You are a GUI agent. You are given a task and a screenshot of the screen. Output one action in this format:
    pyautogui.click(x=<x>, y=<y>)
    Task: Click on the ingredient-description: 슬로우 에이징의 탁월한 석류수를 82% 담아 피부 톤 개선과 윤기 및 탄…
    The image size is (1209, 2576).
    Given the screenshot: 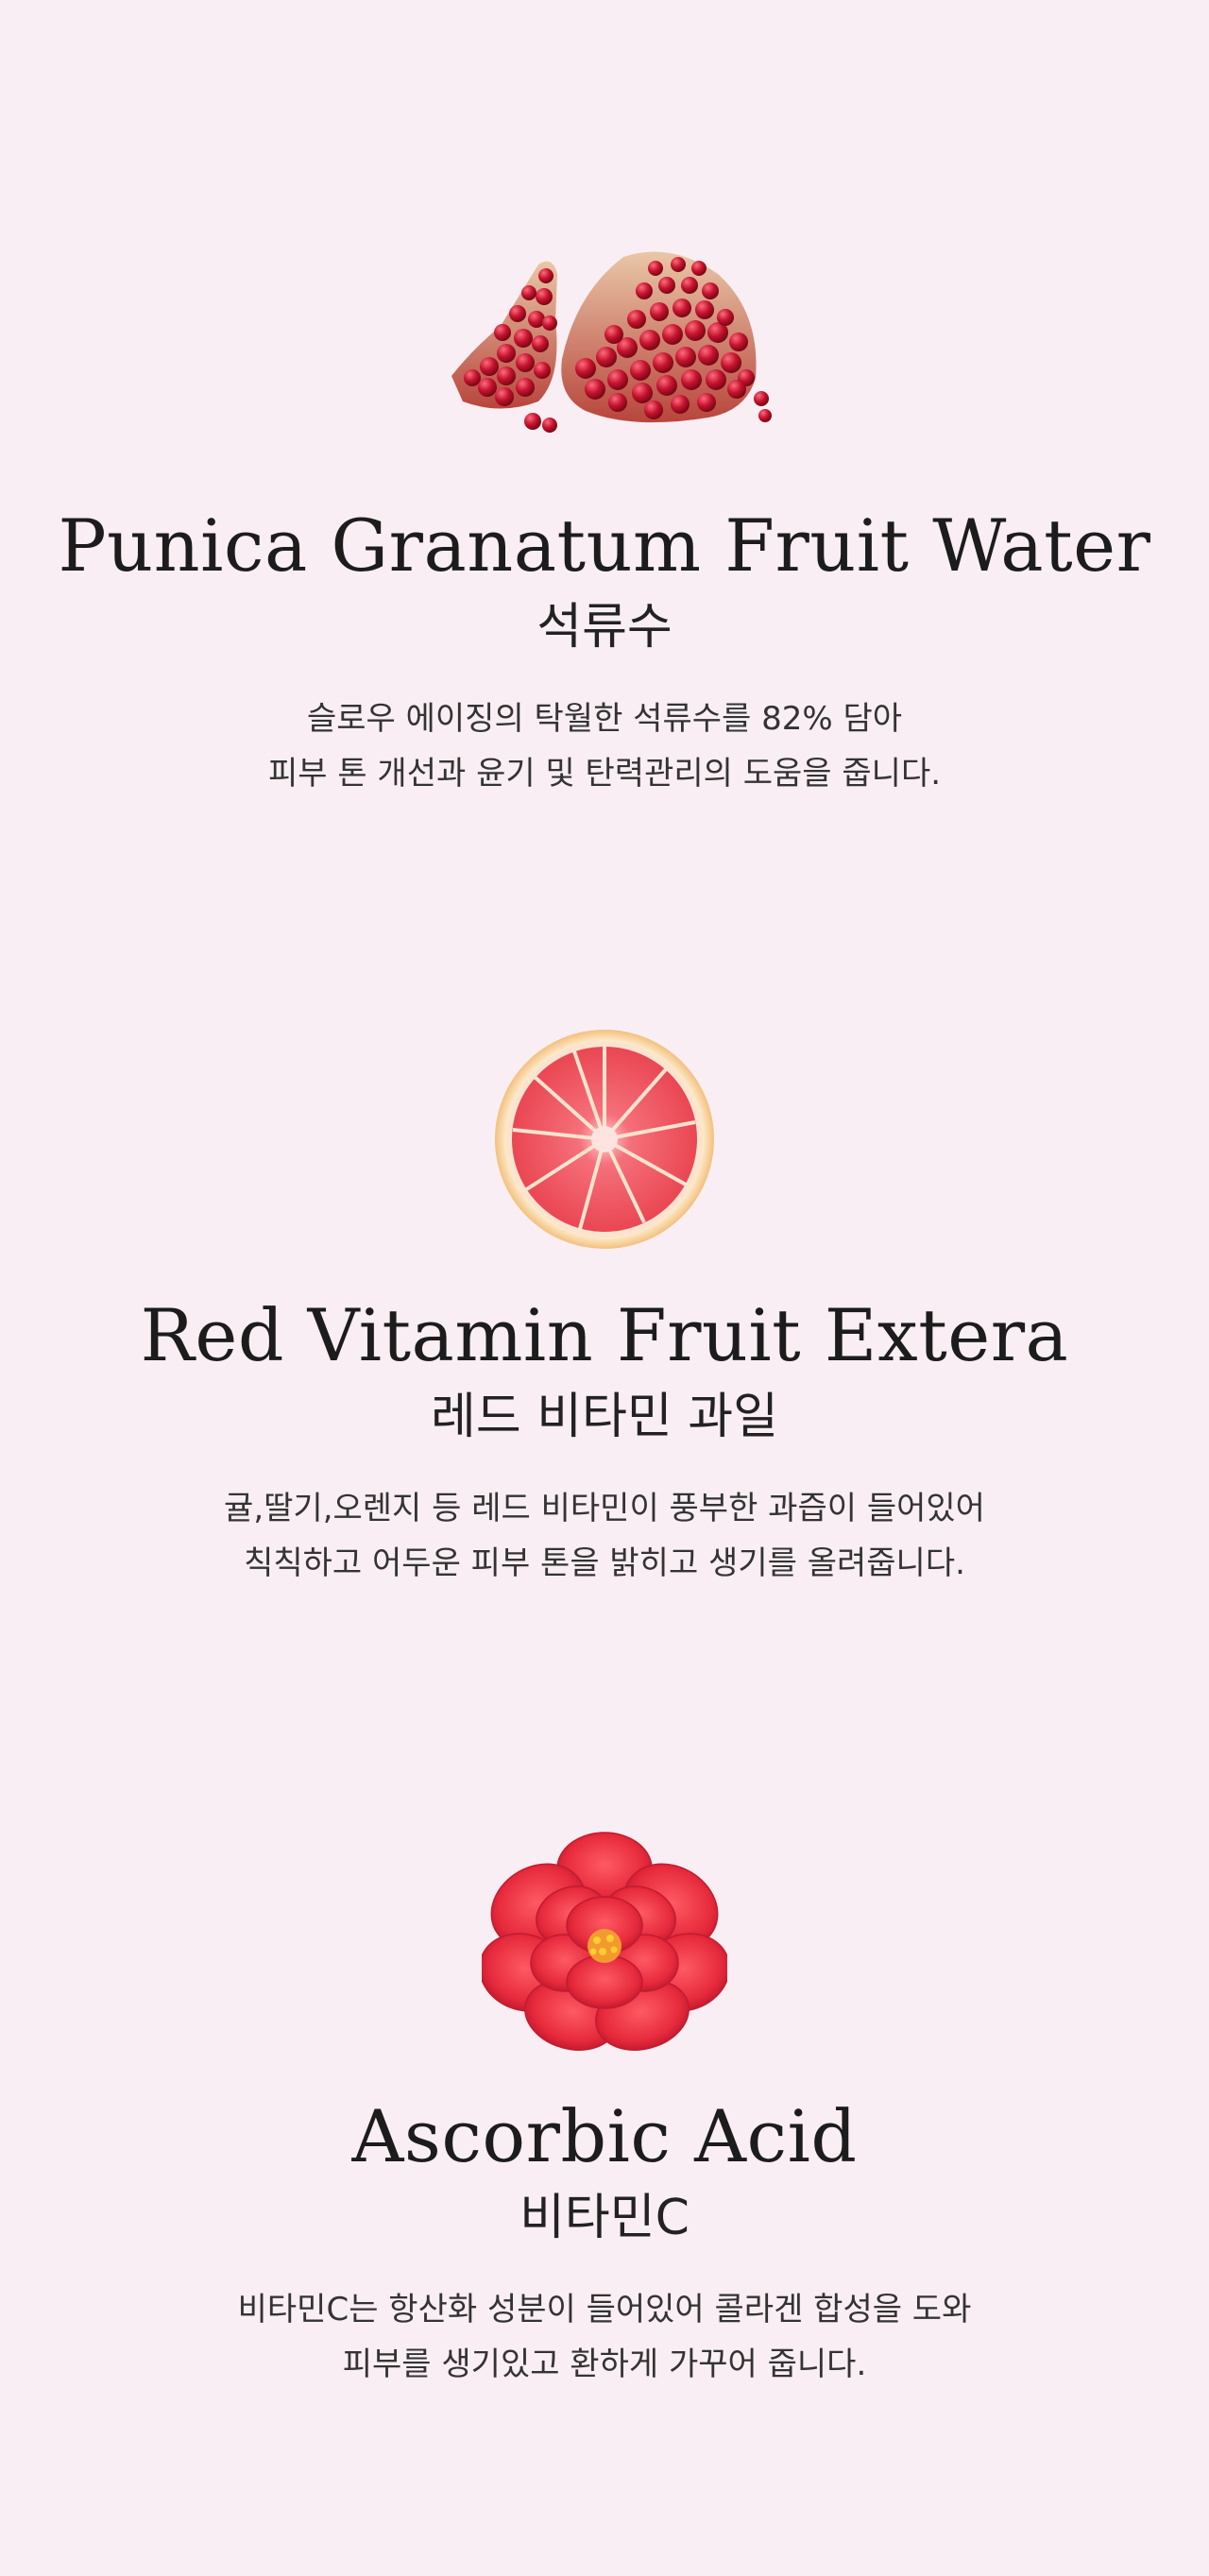 What is the action you would take?
    pyautogui.click(x=604, y=746)
    